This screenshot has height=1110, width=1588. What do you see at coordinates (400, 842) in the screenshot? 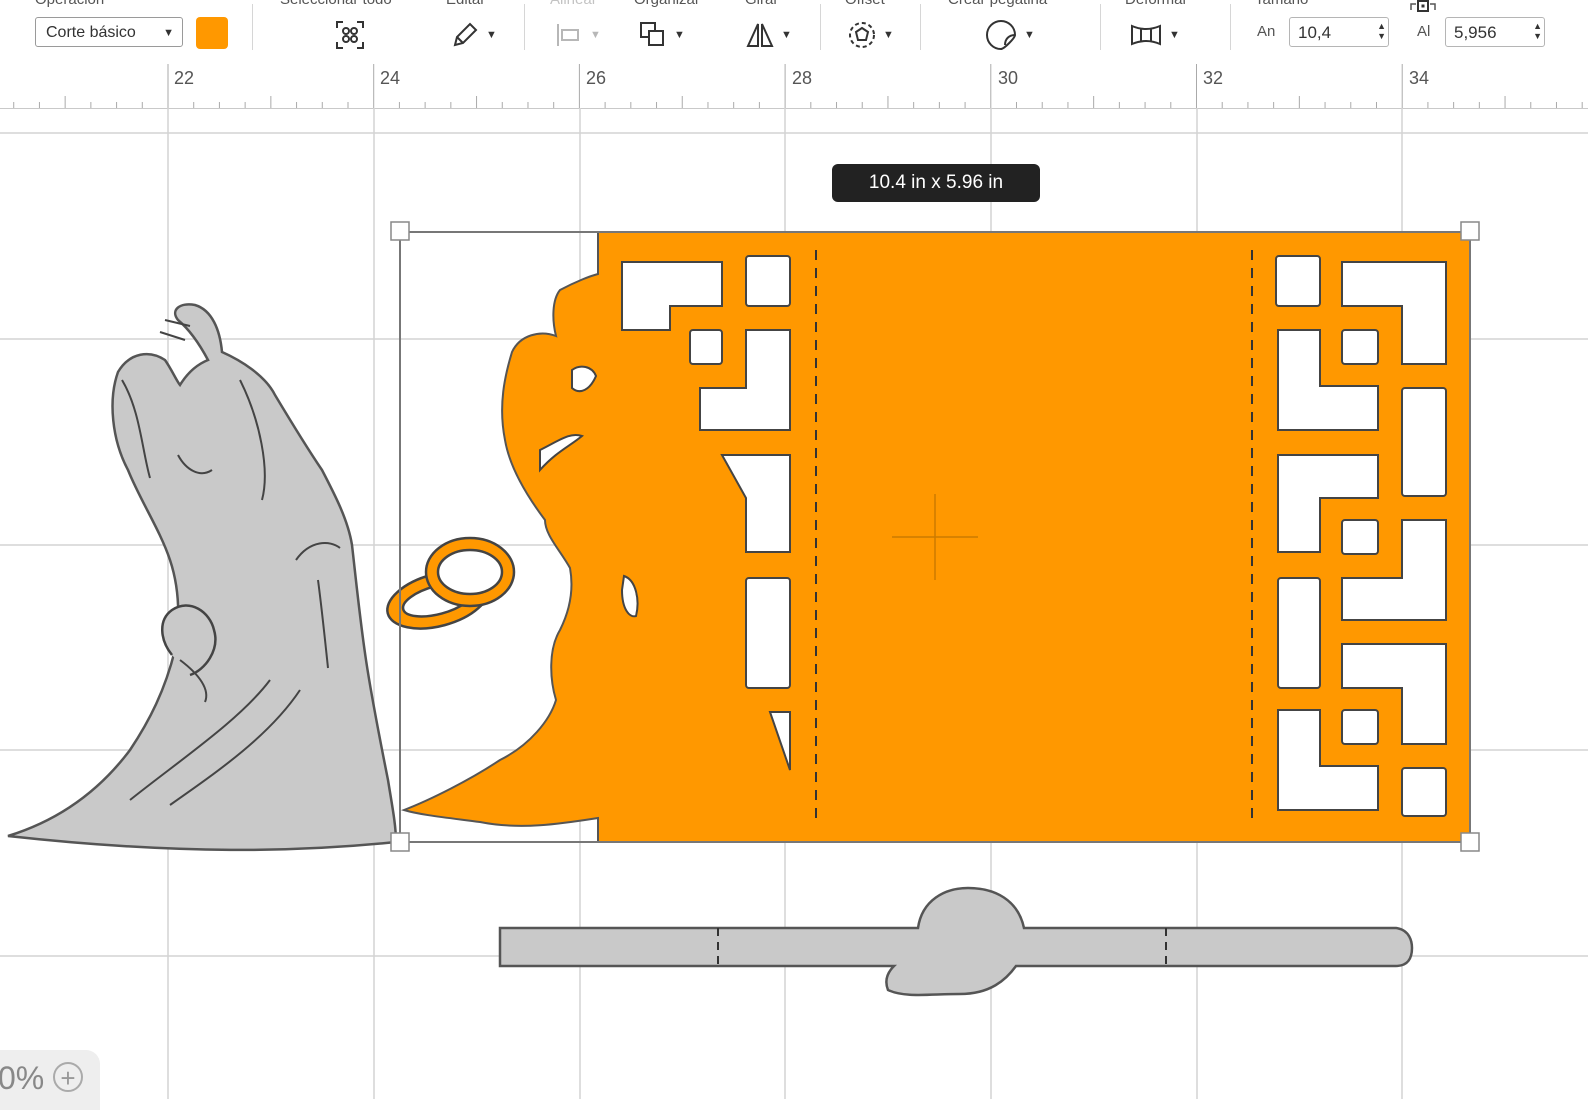
I see `resize-handle-bottom-left` at bounding box center [400, 842].